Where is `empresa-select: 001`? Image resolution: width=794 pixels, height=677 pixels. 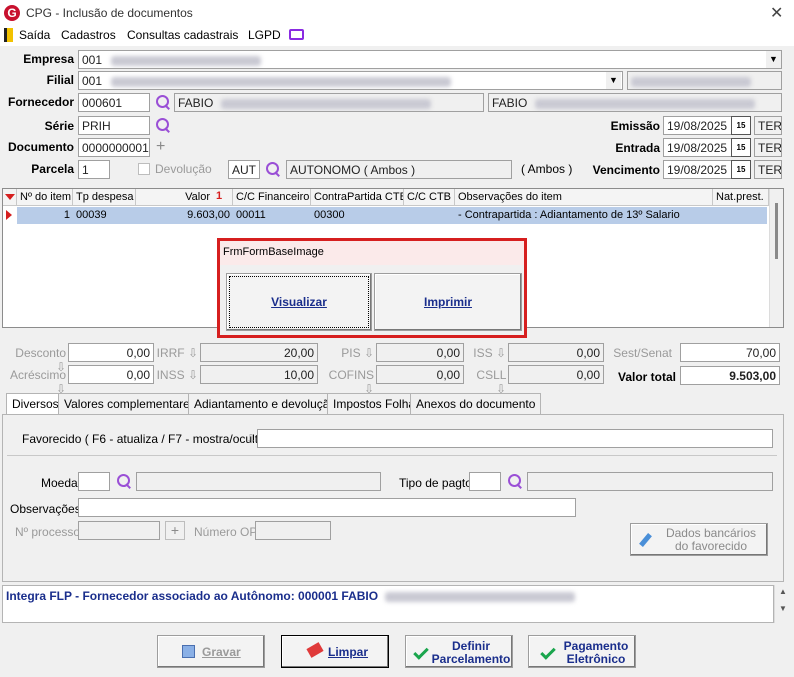 empresa-select: 001 is located at coordinates (430, 59).